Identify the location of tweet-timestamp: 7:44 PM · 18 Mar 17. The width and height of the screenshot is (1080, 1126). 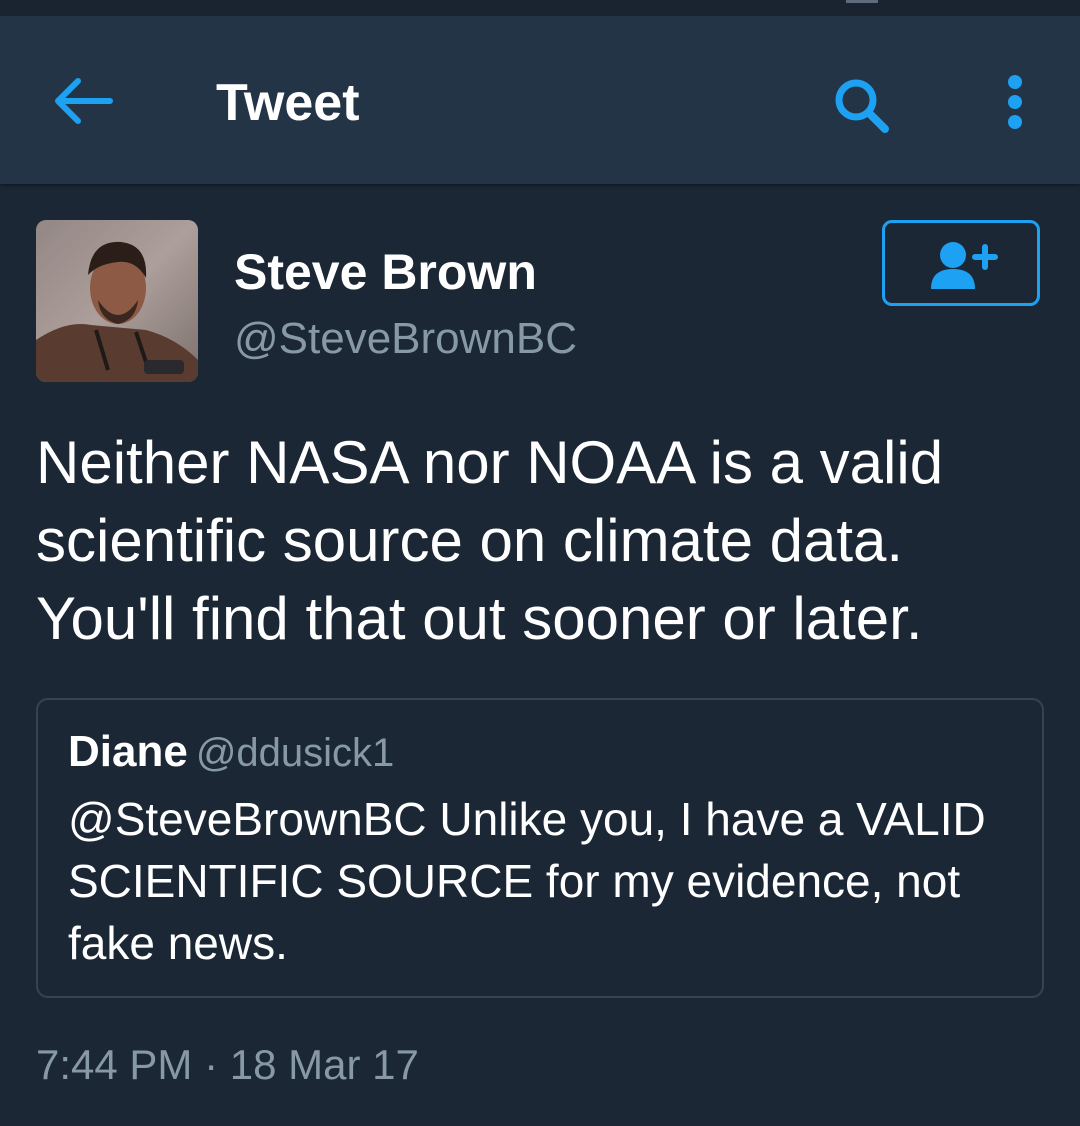
(227, 1064).